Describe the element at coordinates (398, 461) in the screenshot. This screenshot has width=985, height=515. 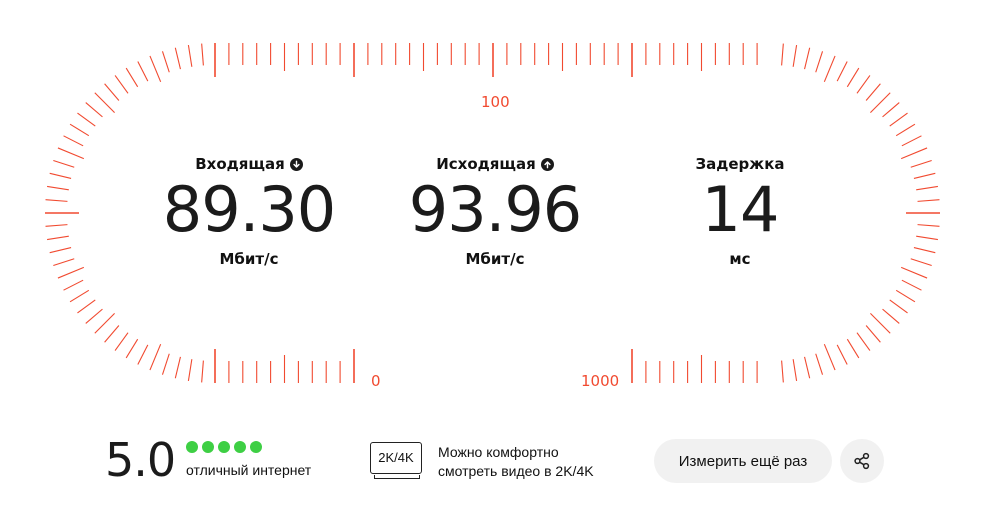
I see `monitor-icon: 2K/4K` at that location.